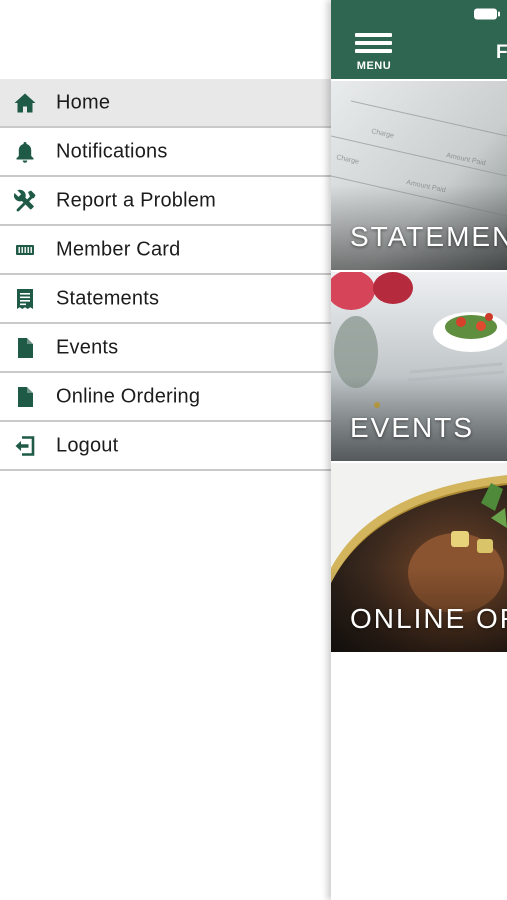  What do you see at coordinates (25, 446) in the screenshot?
I see `logout-icon` at bounding box center [25, 446].